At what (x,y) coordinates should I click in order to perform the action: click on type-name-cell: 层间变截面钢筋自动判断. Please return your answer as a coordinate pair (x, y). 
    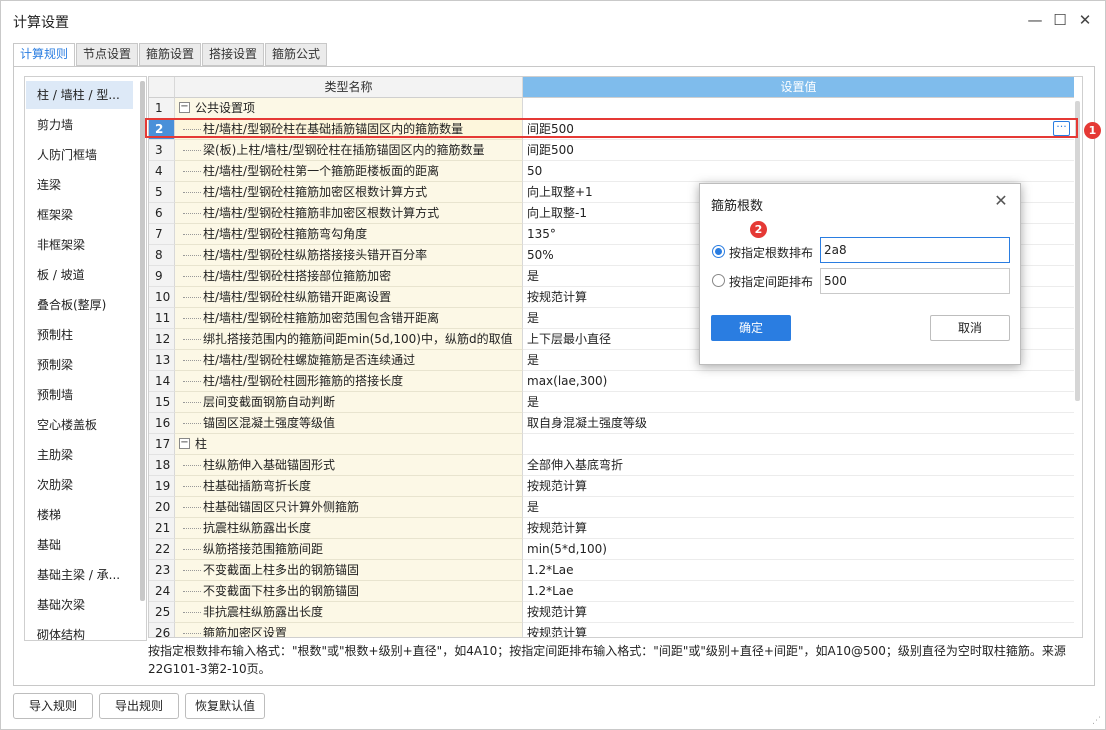
    Looking at the image, I should click on (349, 402).